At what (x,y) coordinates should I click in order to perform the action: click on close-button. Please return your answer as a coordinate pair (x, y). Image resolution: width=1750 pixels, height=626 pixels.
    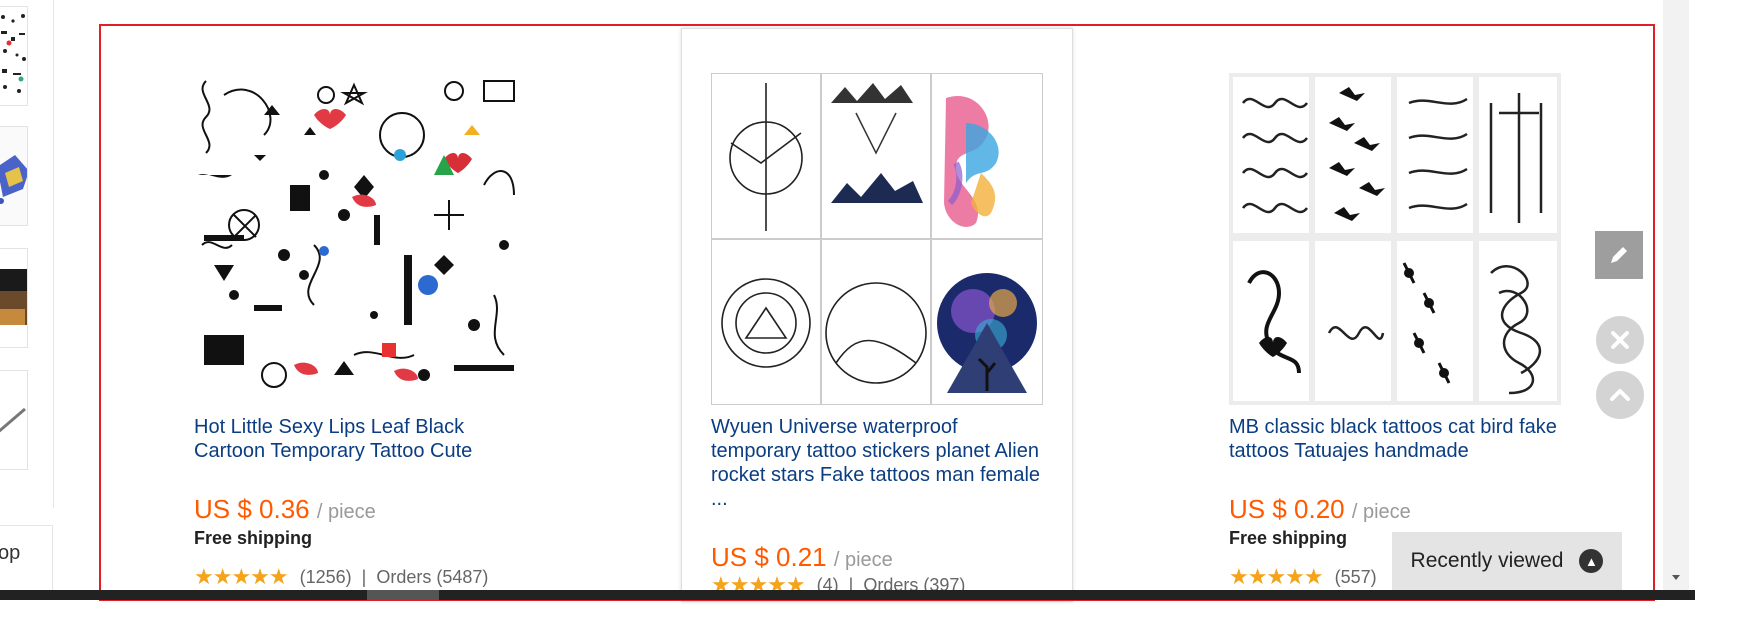
    Looking at the image, I should click on (1620, 340).